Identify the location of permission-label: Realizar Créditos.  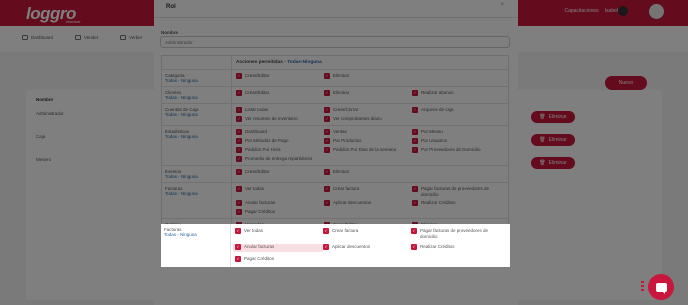
(437, 247).